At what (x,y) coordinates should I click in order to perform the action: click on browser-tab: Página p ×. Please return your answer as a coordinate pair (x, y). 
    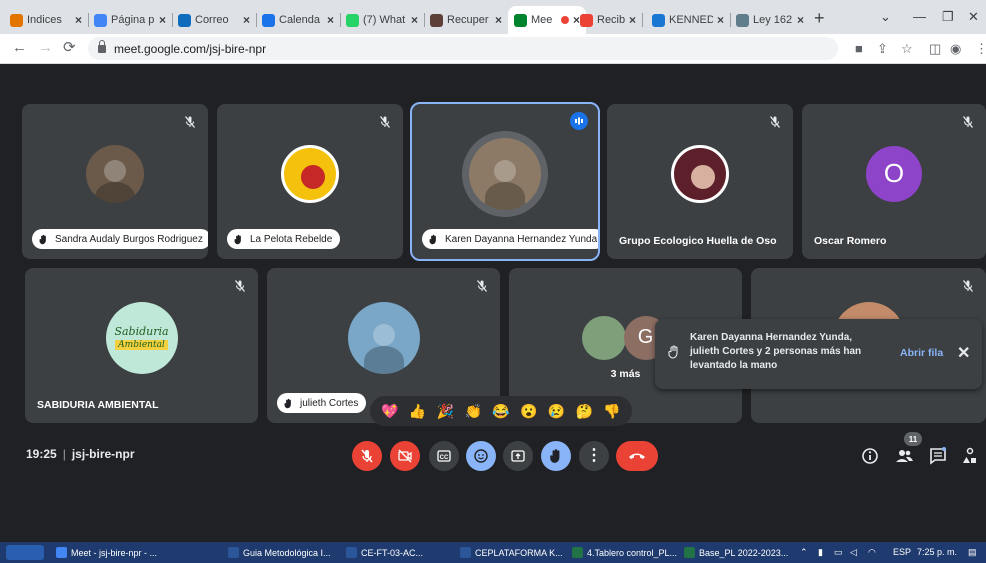
    Looking at the image, I should click on (130, 20).